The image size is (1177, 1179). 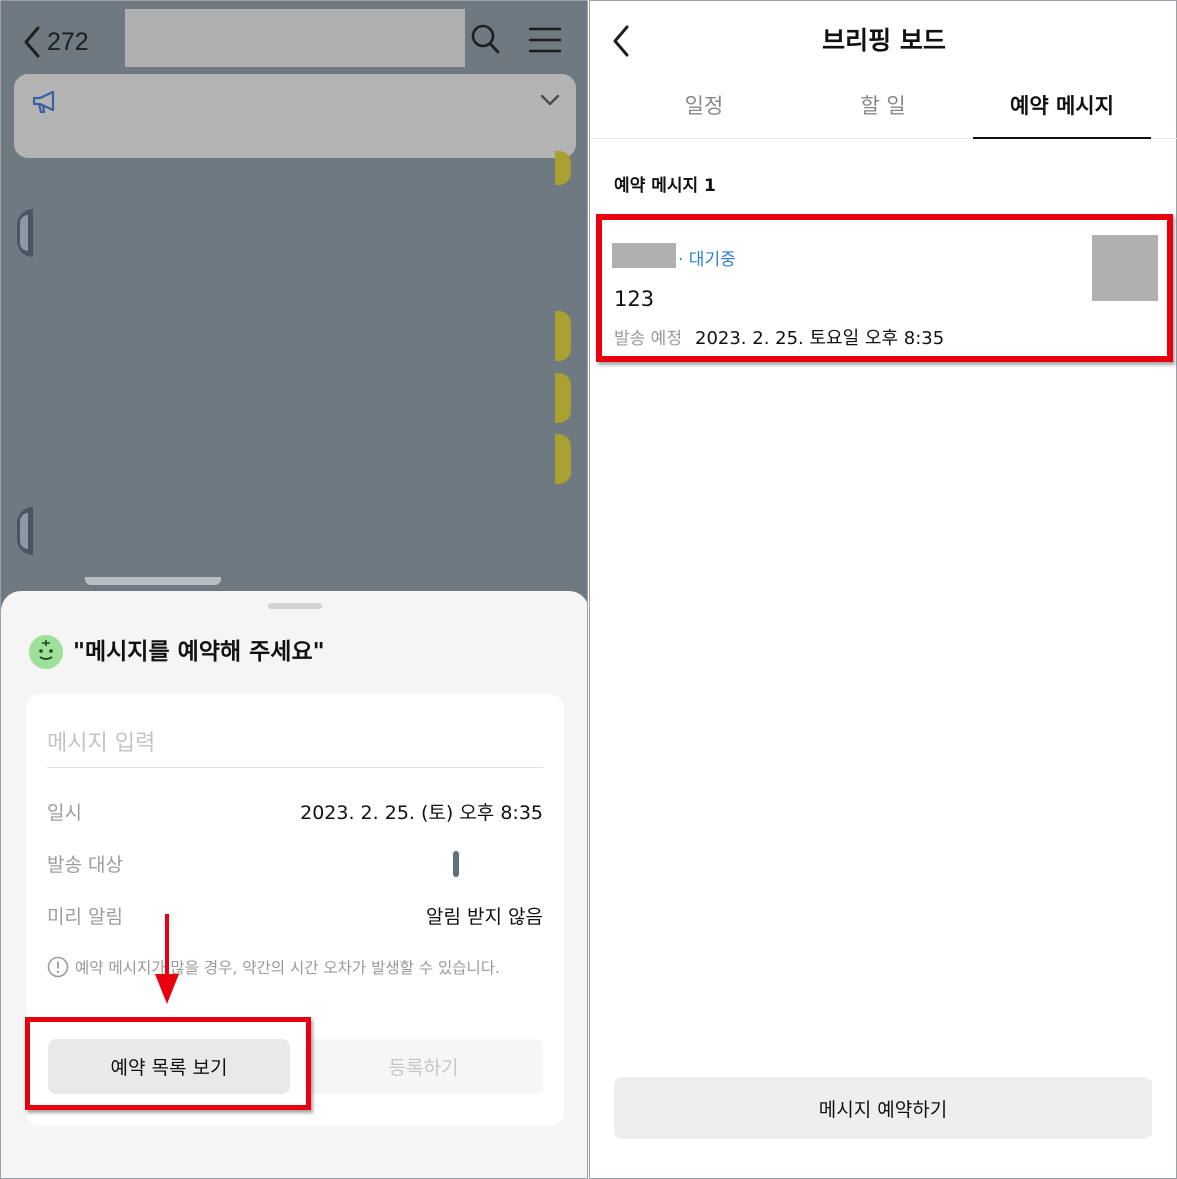 I want to click on back-icon, so click(x=32, y=42).